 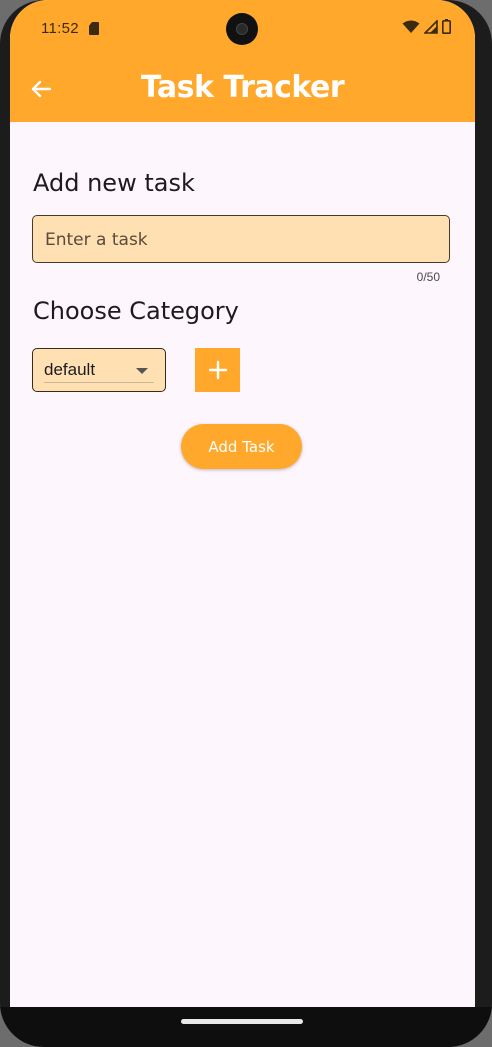 What do you see at coordinates (242, 29) in the screenshot?
I see `front-camera` at bounding box center [242, 29].